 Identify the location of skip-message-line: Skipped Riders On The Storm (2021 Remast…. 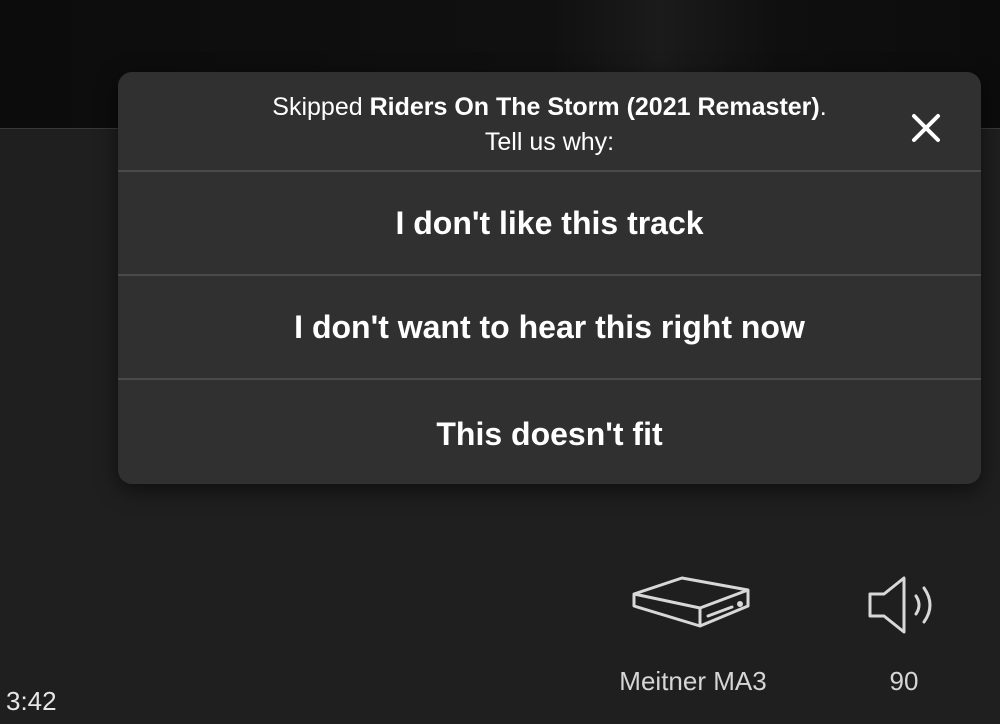
(549, 107).